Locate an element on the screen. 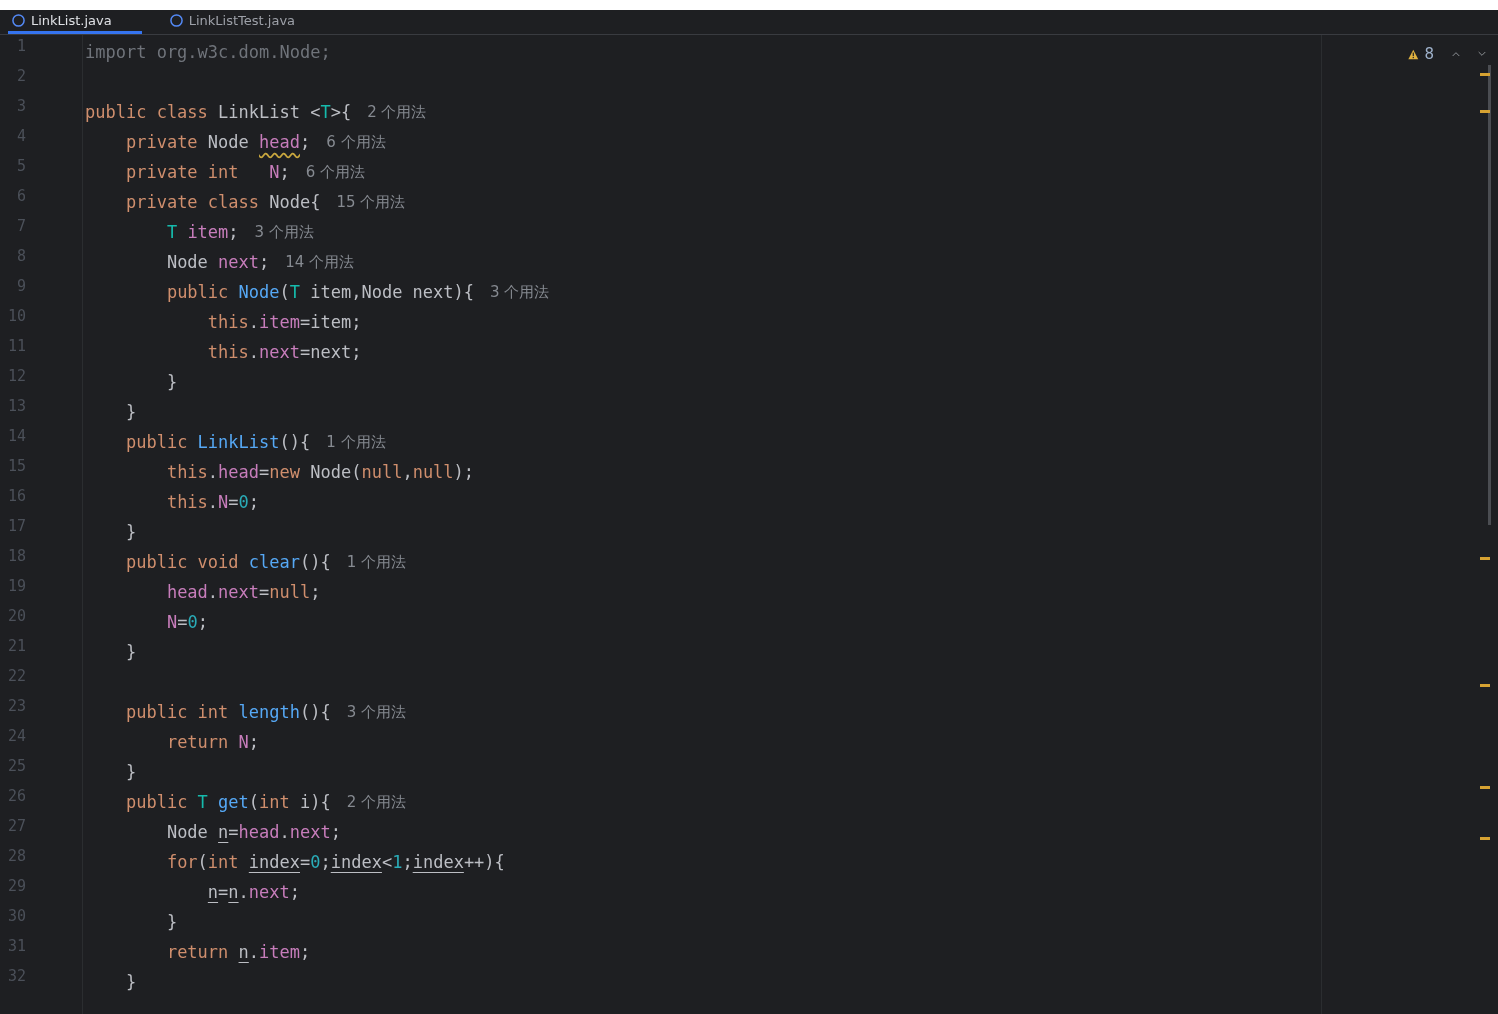 Image resolution: width=1498 pixels, height=1014 pixels. usage-hint: 14 个用法 is located at coordinates (320, 262).